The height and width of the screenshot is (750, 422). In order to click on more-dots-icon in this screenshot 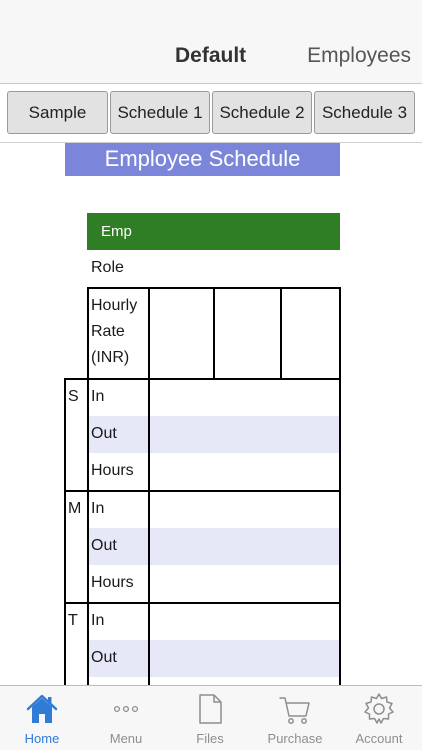, I will do `click(126, 709)`.